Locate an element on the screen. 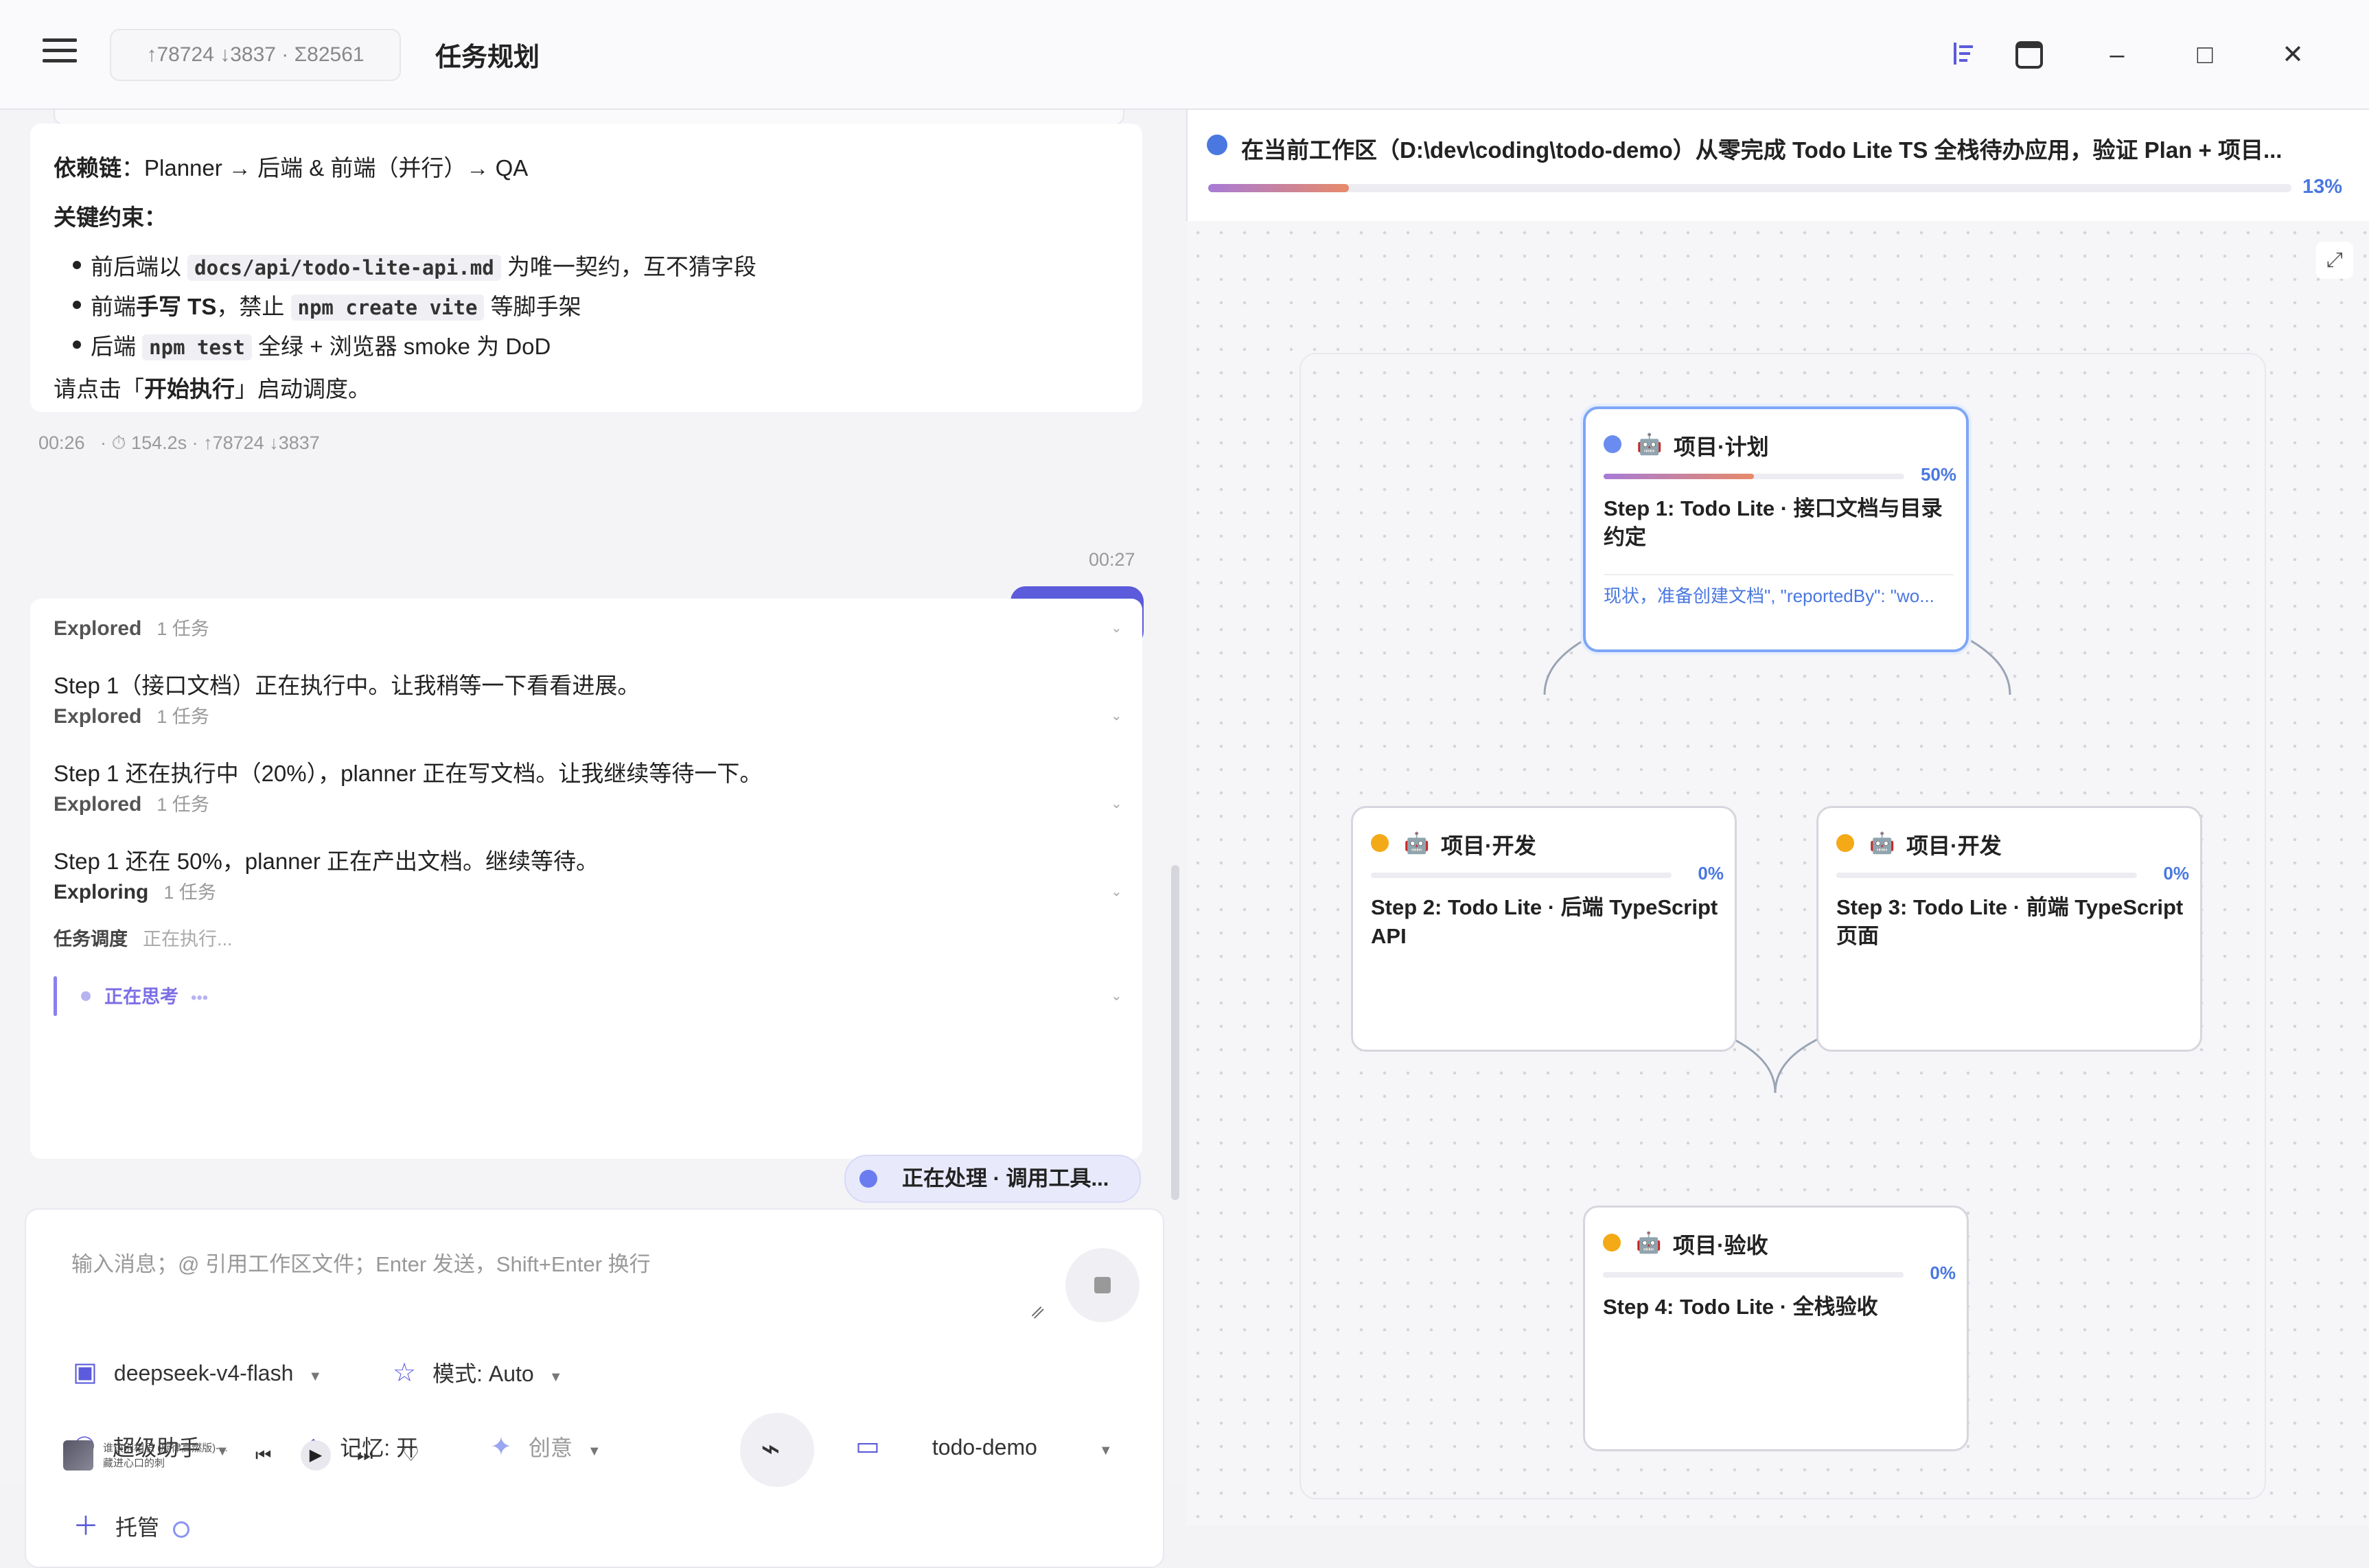  stop-button is located at coordinates (1102, 1285).